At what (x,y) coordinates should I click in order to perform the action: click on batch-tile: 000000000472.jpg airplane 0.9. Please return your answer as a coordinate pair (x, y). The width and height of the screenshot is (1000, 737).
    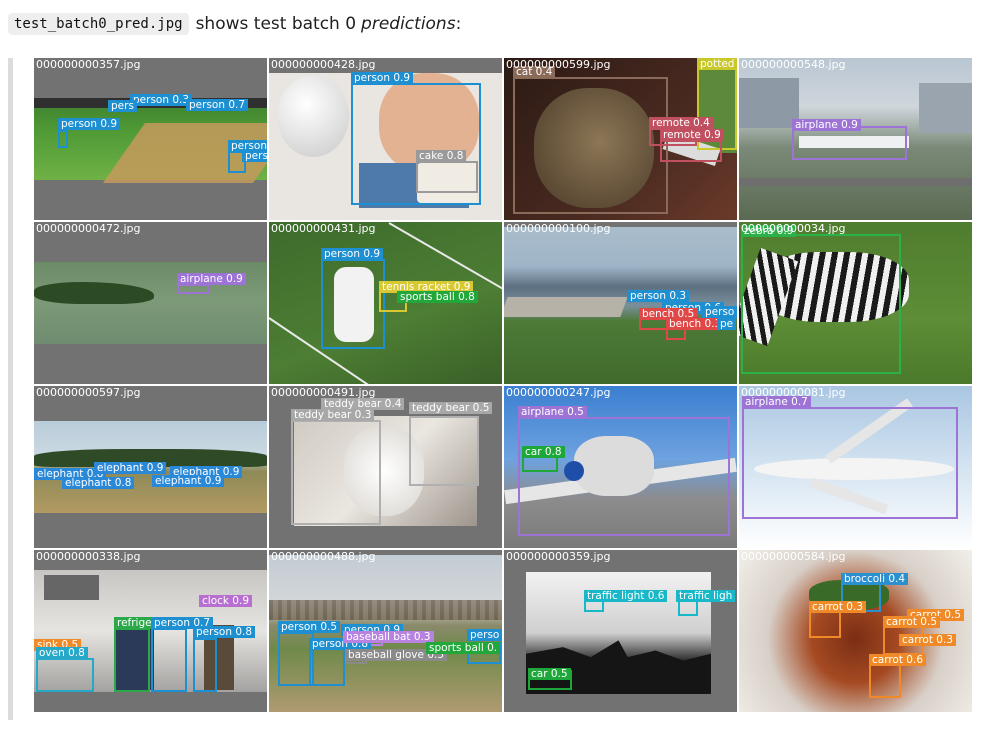
    Looking at the image, I should click on (150, 303).